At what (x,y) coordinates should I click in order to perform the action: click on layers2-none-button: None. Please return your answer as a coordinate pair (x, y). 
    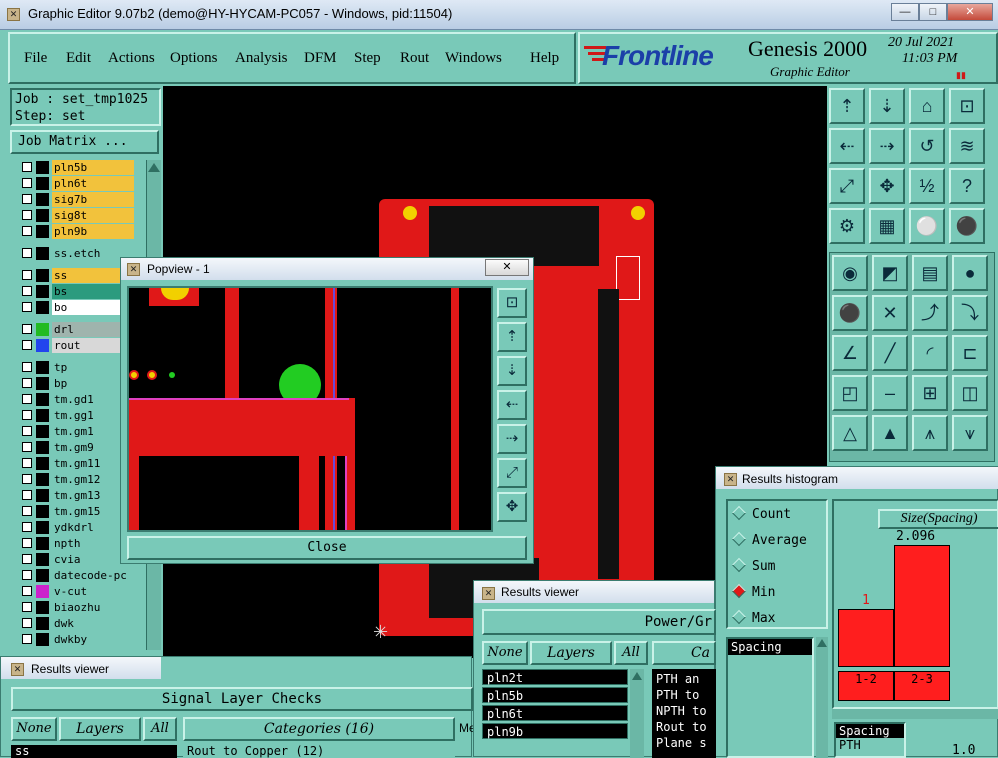
    Looking at the image, I should click on (505, 653).